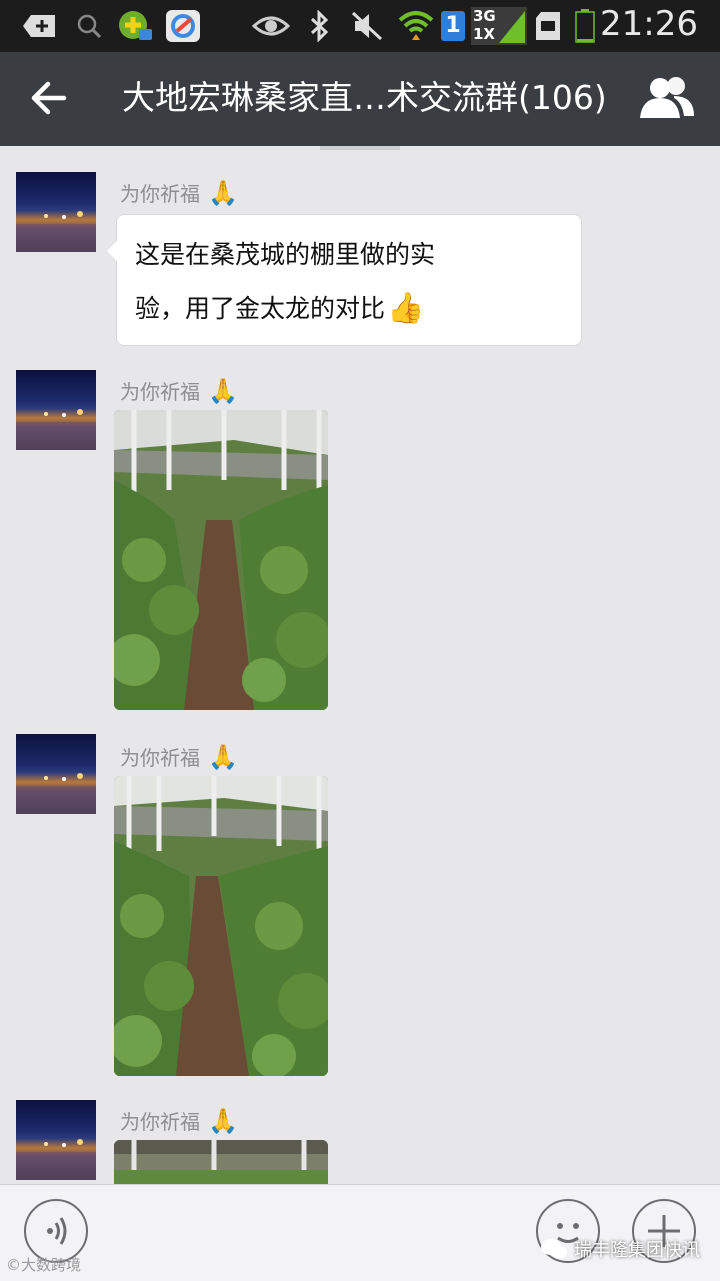 The height and width of the screenshot is (1281, 720). What do you see at coordinates (367, 26) in the screenshot?
I see `mute-icon` at bounding box center [367, 26].